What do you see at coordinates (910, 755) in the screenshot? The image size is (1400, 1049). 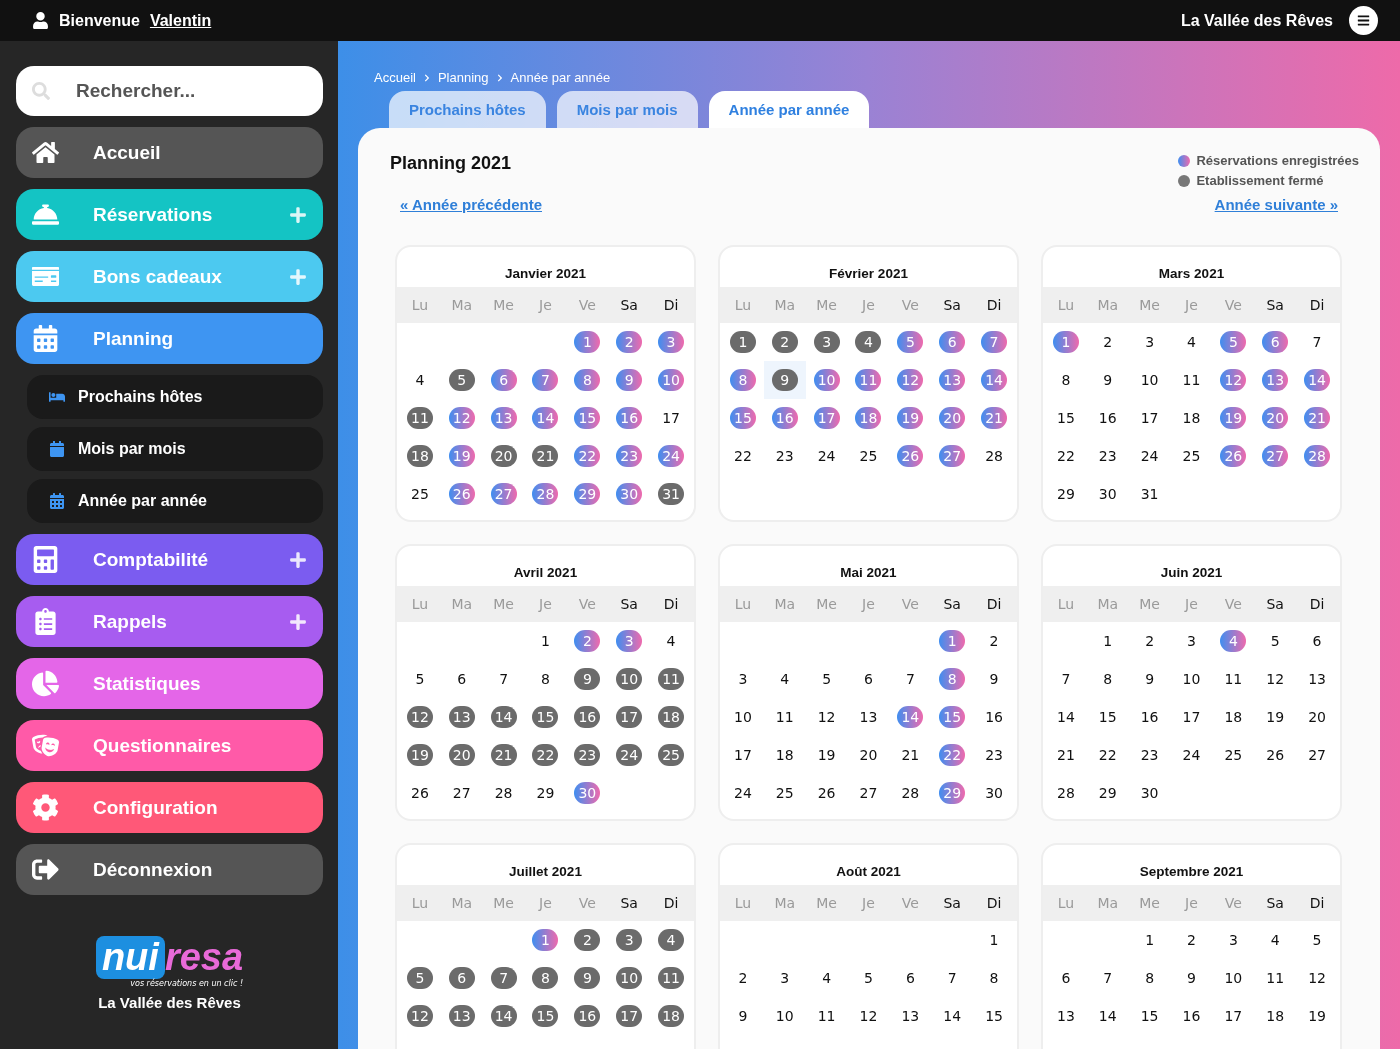 I see `calendar-day: 21` at bounding box center [910, 755].